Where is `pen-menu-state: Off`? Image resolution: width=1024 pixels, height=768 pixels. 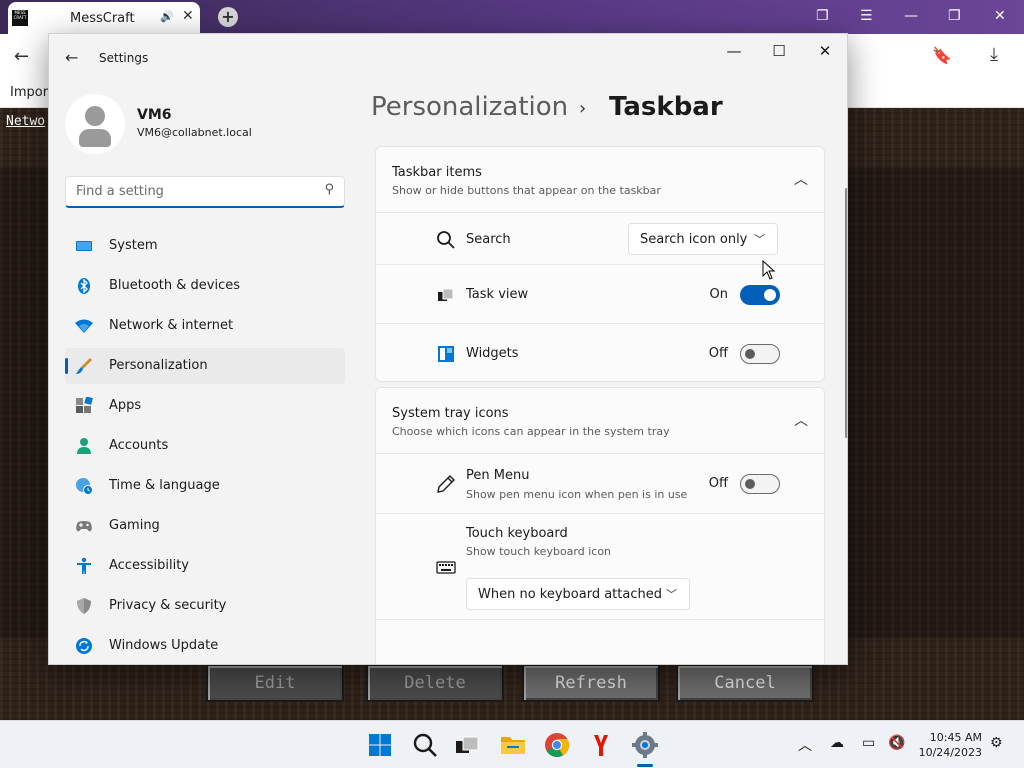
pen-menu-state: Off is located at coordinates (718, 483).